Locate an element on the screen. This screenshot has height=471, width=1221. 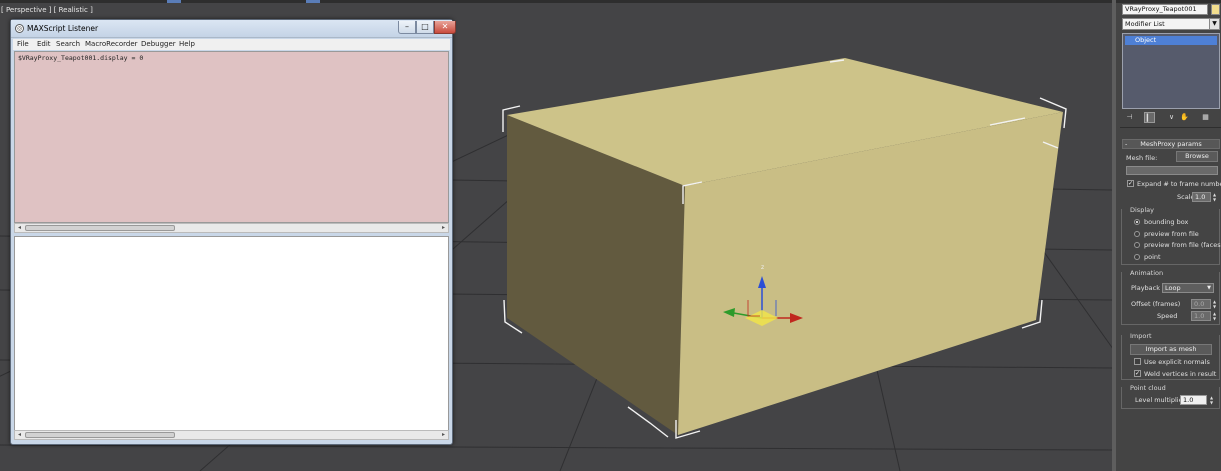
expand-frame-checkbox: ✓ is located at coordinates (1130, 183).